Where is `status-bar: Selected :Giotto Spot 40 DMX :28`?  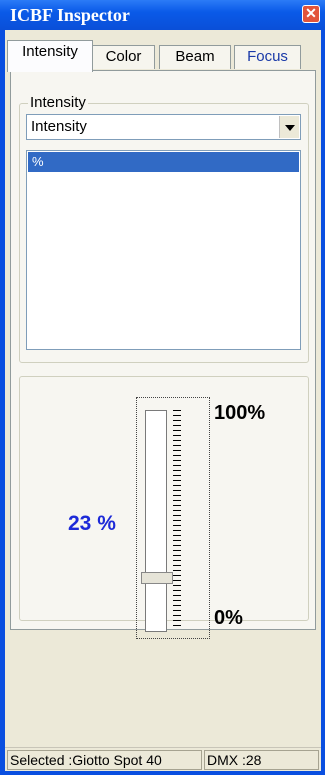 status-bar: Selected :Giotto Spot 40 DMX :28 is located at coordinates (163, 759).